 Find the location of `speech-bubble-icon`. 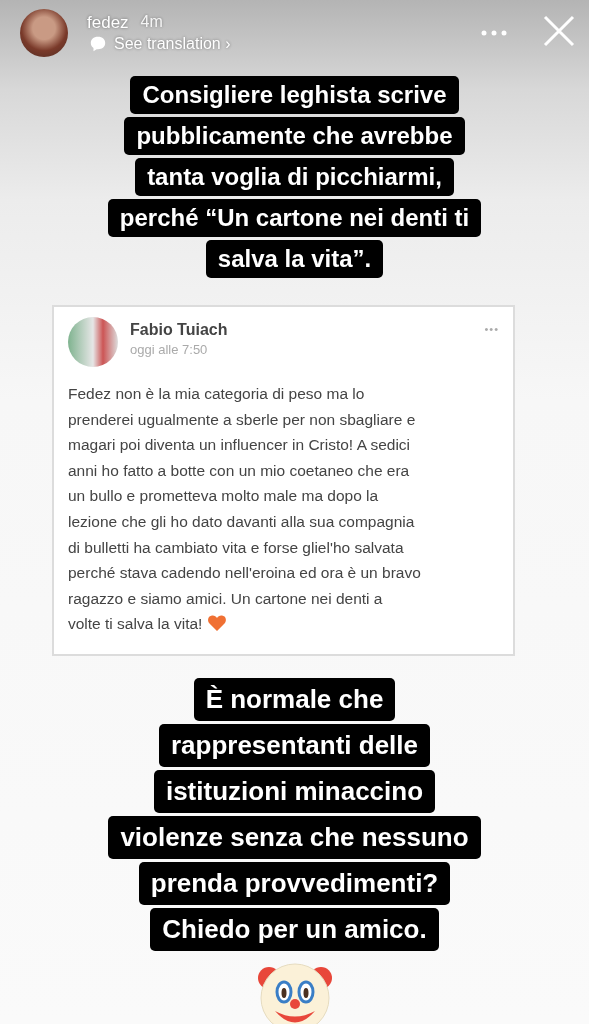

speech-bubble-icon is located at coordinates (98, 44).